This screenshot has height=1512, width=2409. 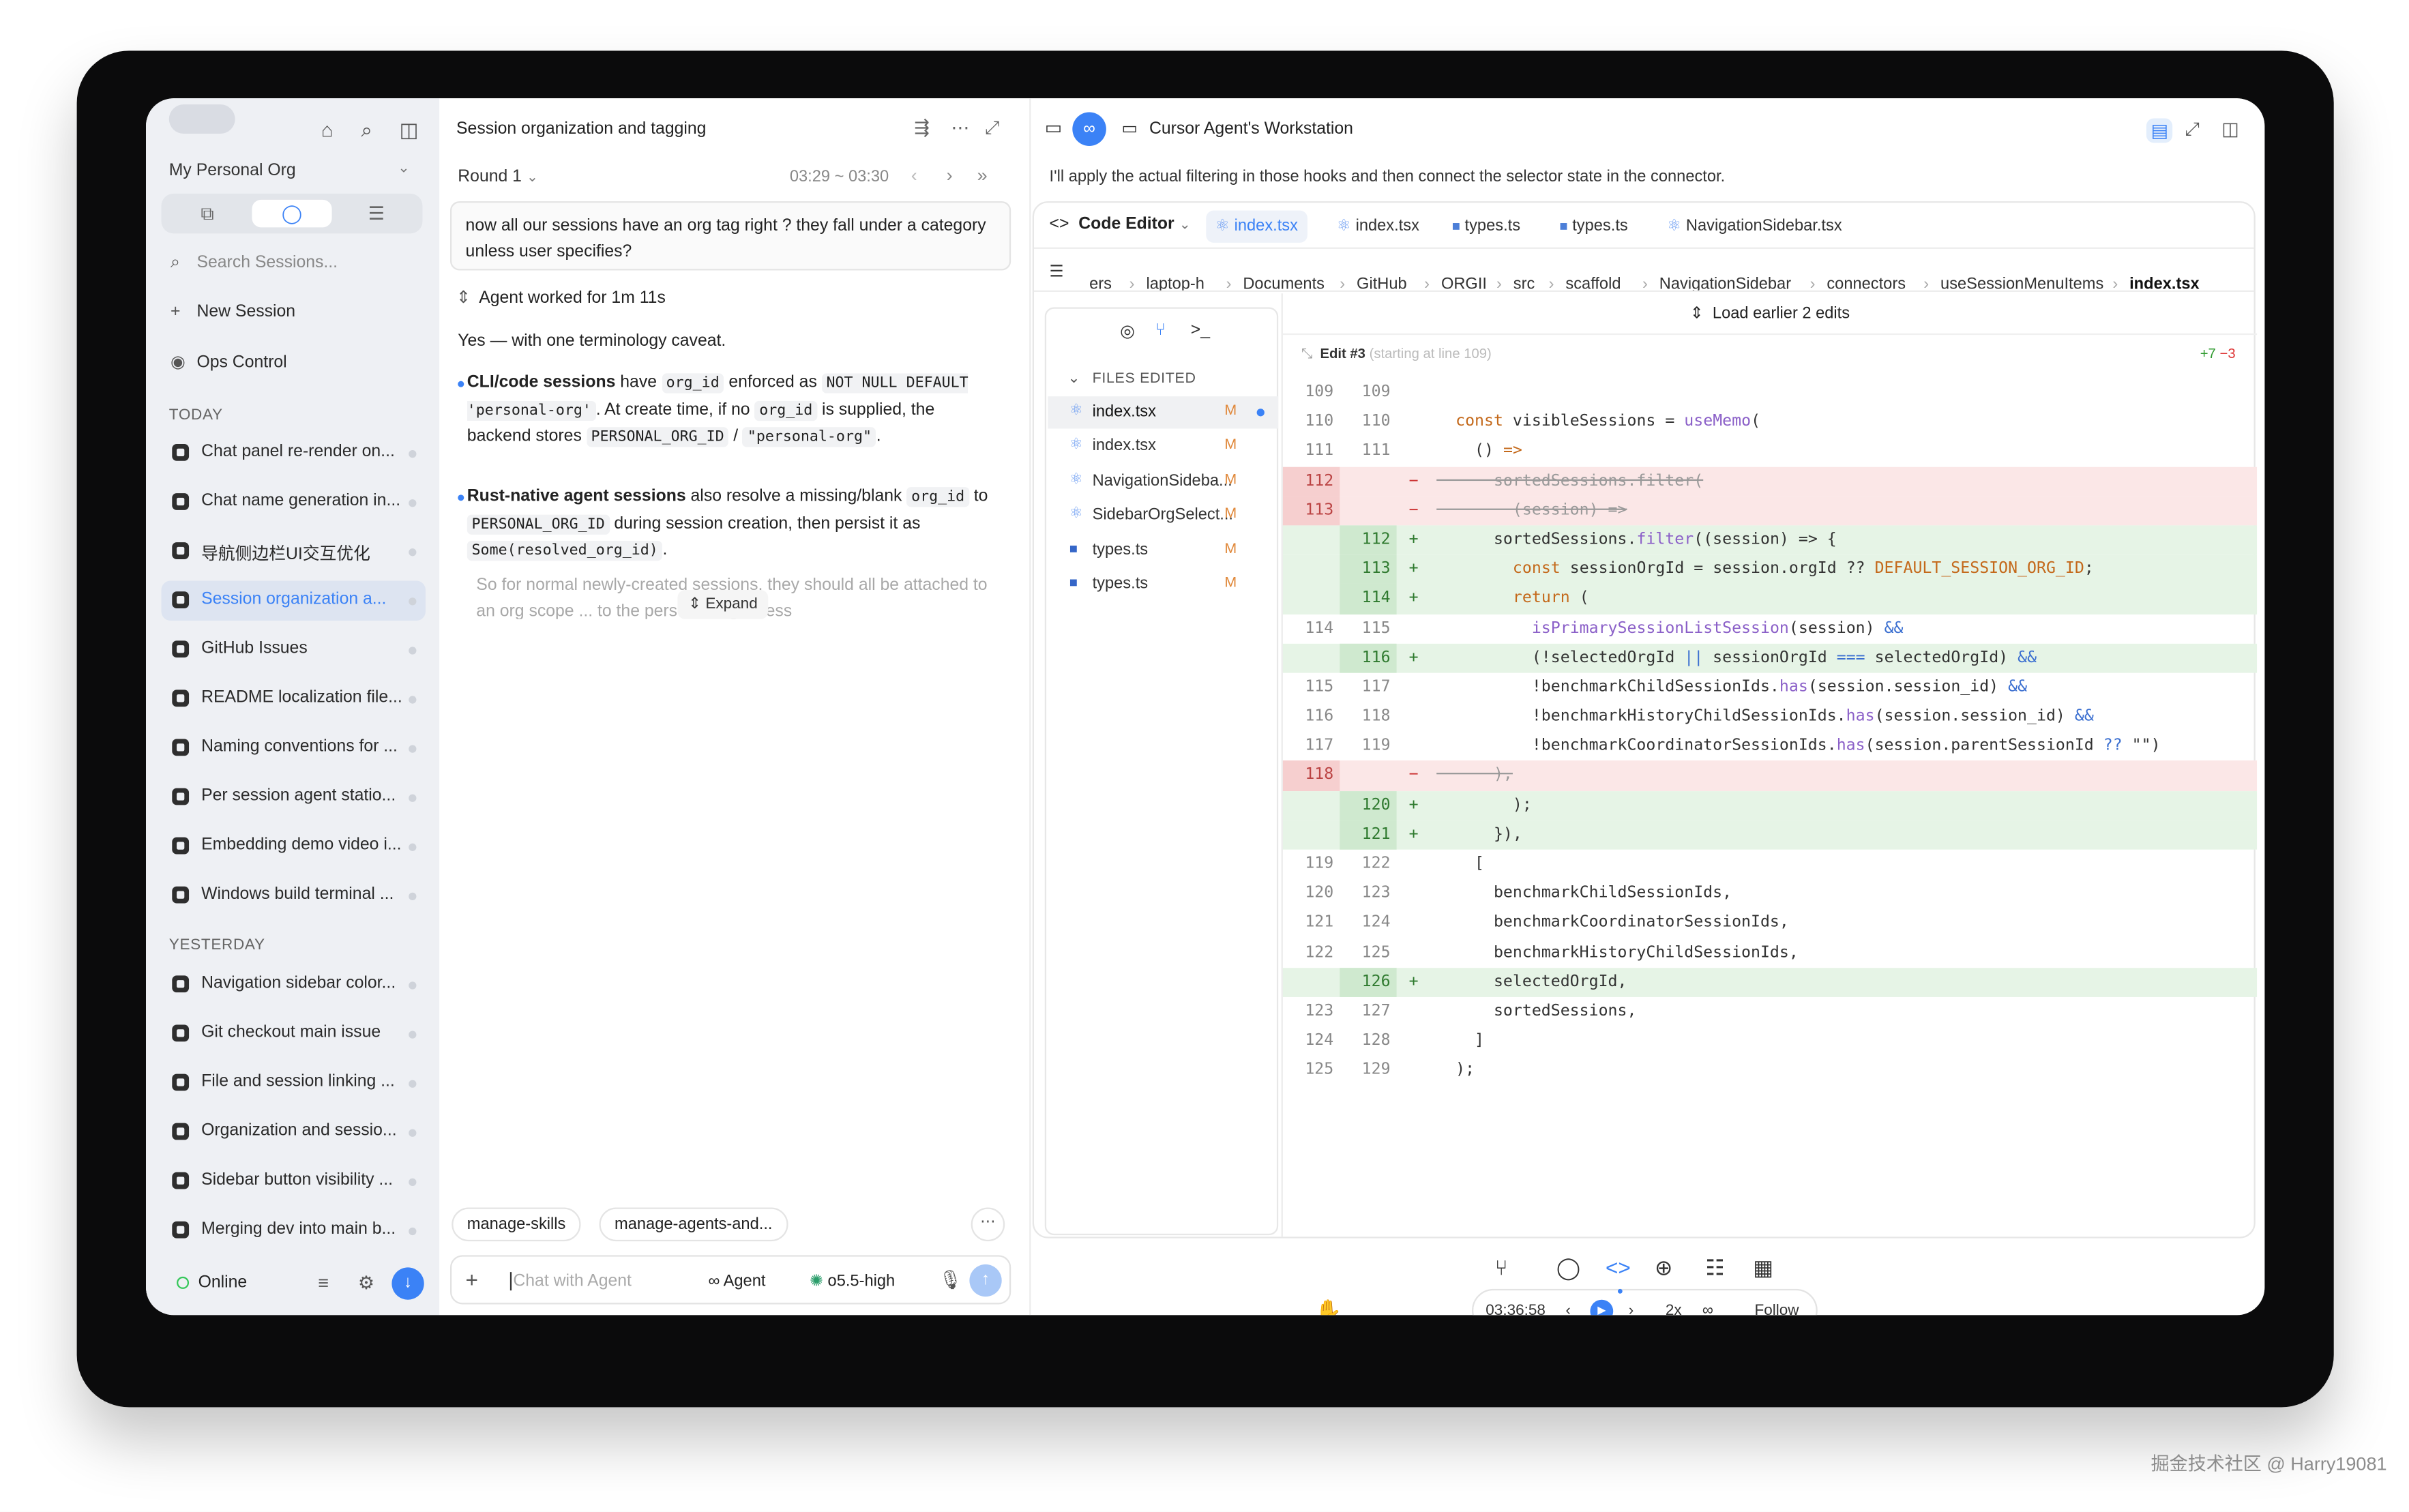 I want to click on terminal-icon: >_, so click(x=1200, y=330).